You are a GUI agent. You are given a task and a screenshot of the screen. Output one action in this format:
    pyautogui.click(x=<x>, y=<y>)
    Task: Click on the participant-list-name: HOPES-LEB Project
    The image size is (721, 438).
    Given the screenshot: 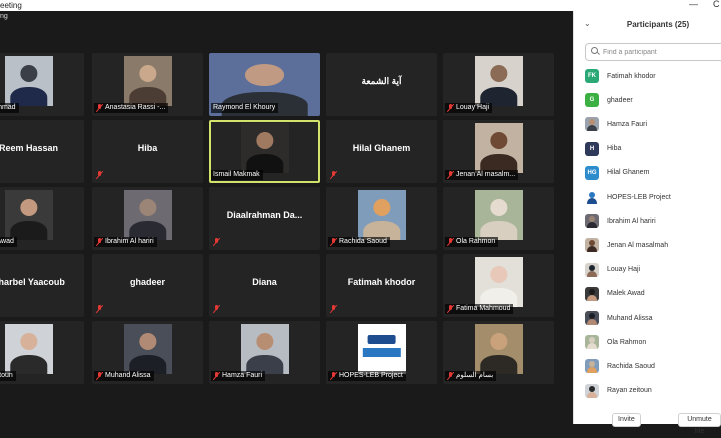 What is the action you would take?
    pyautogui.click(x=639, y=197)
    